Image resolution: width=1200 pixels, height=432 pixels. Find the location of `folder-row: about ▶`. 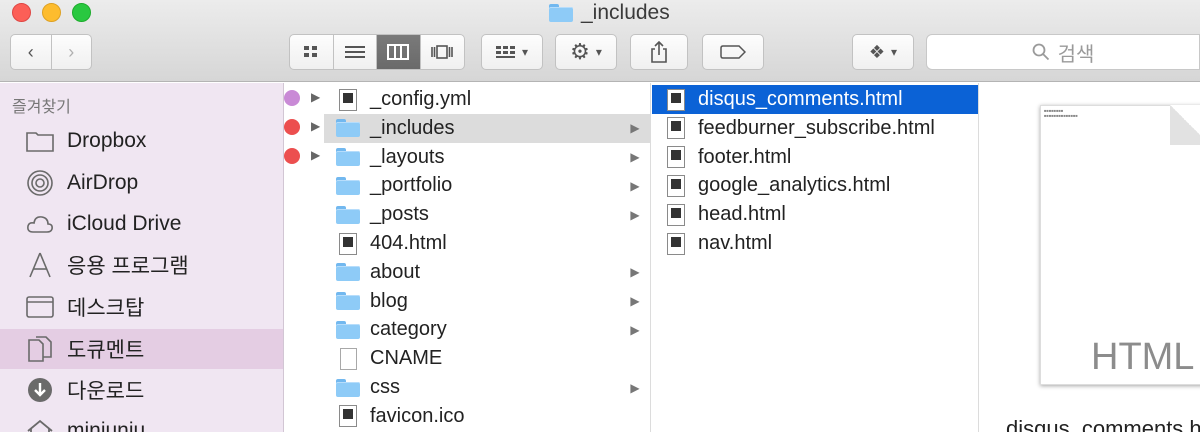

folder-row: about ▶ is located at coordinates (487, 272).